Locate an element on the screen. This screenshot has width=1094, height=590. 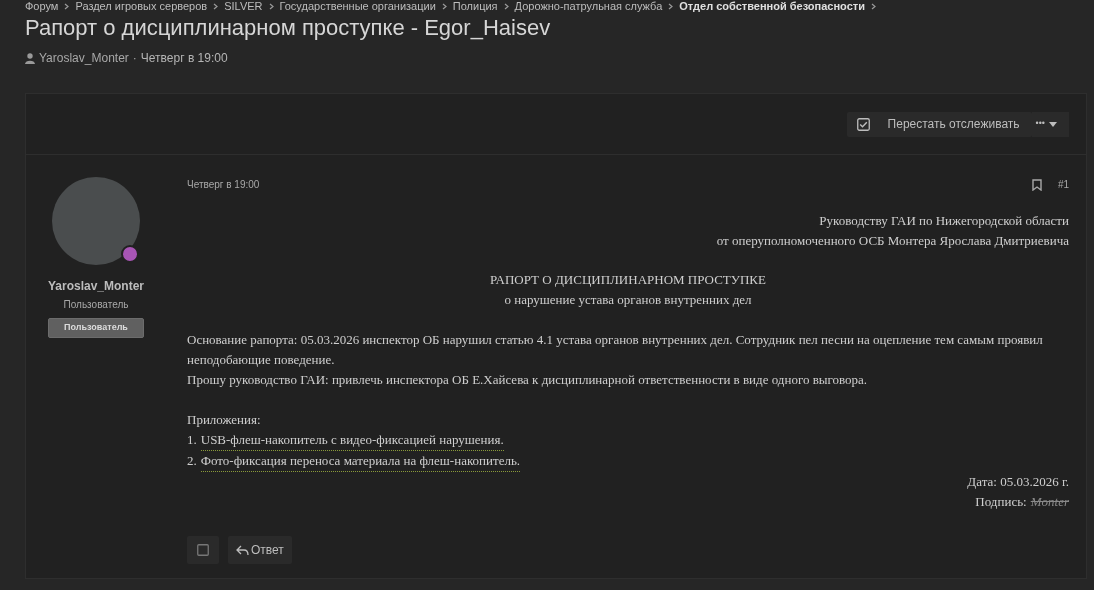
breadcrumb-link: Раздел игровых серверов is located at coordinates (141, 6).